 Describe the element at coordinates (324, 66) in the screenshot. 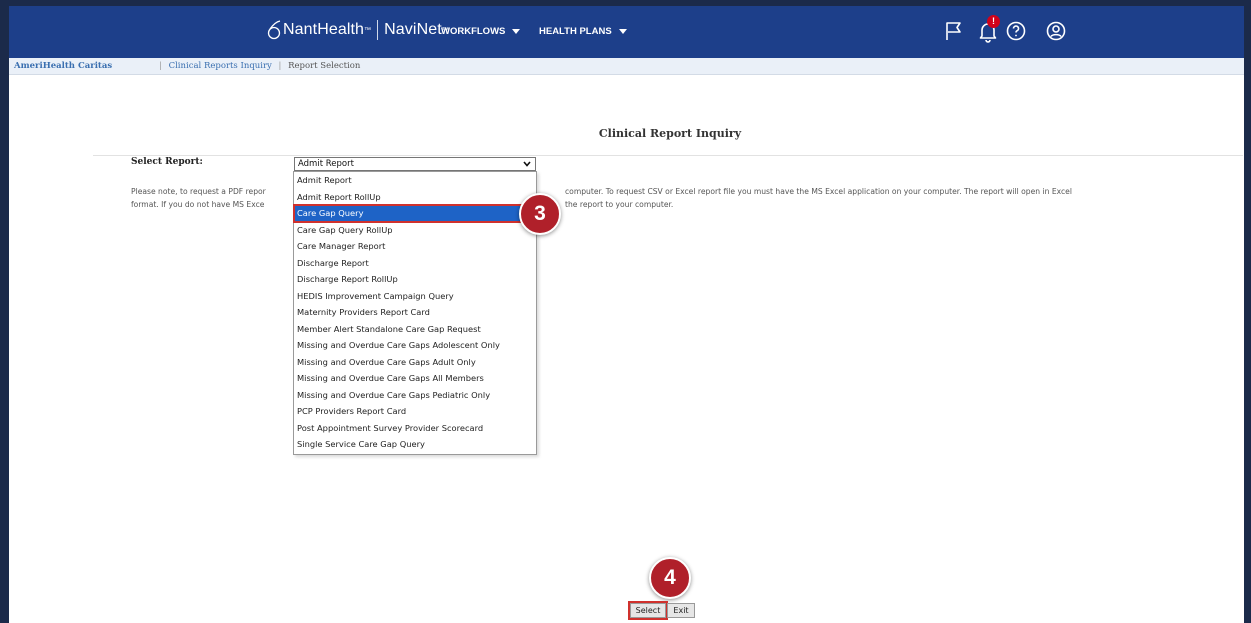

I see `breadcrumb-item-report-selection: Report Selection` at that location.